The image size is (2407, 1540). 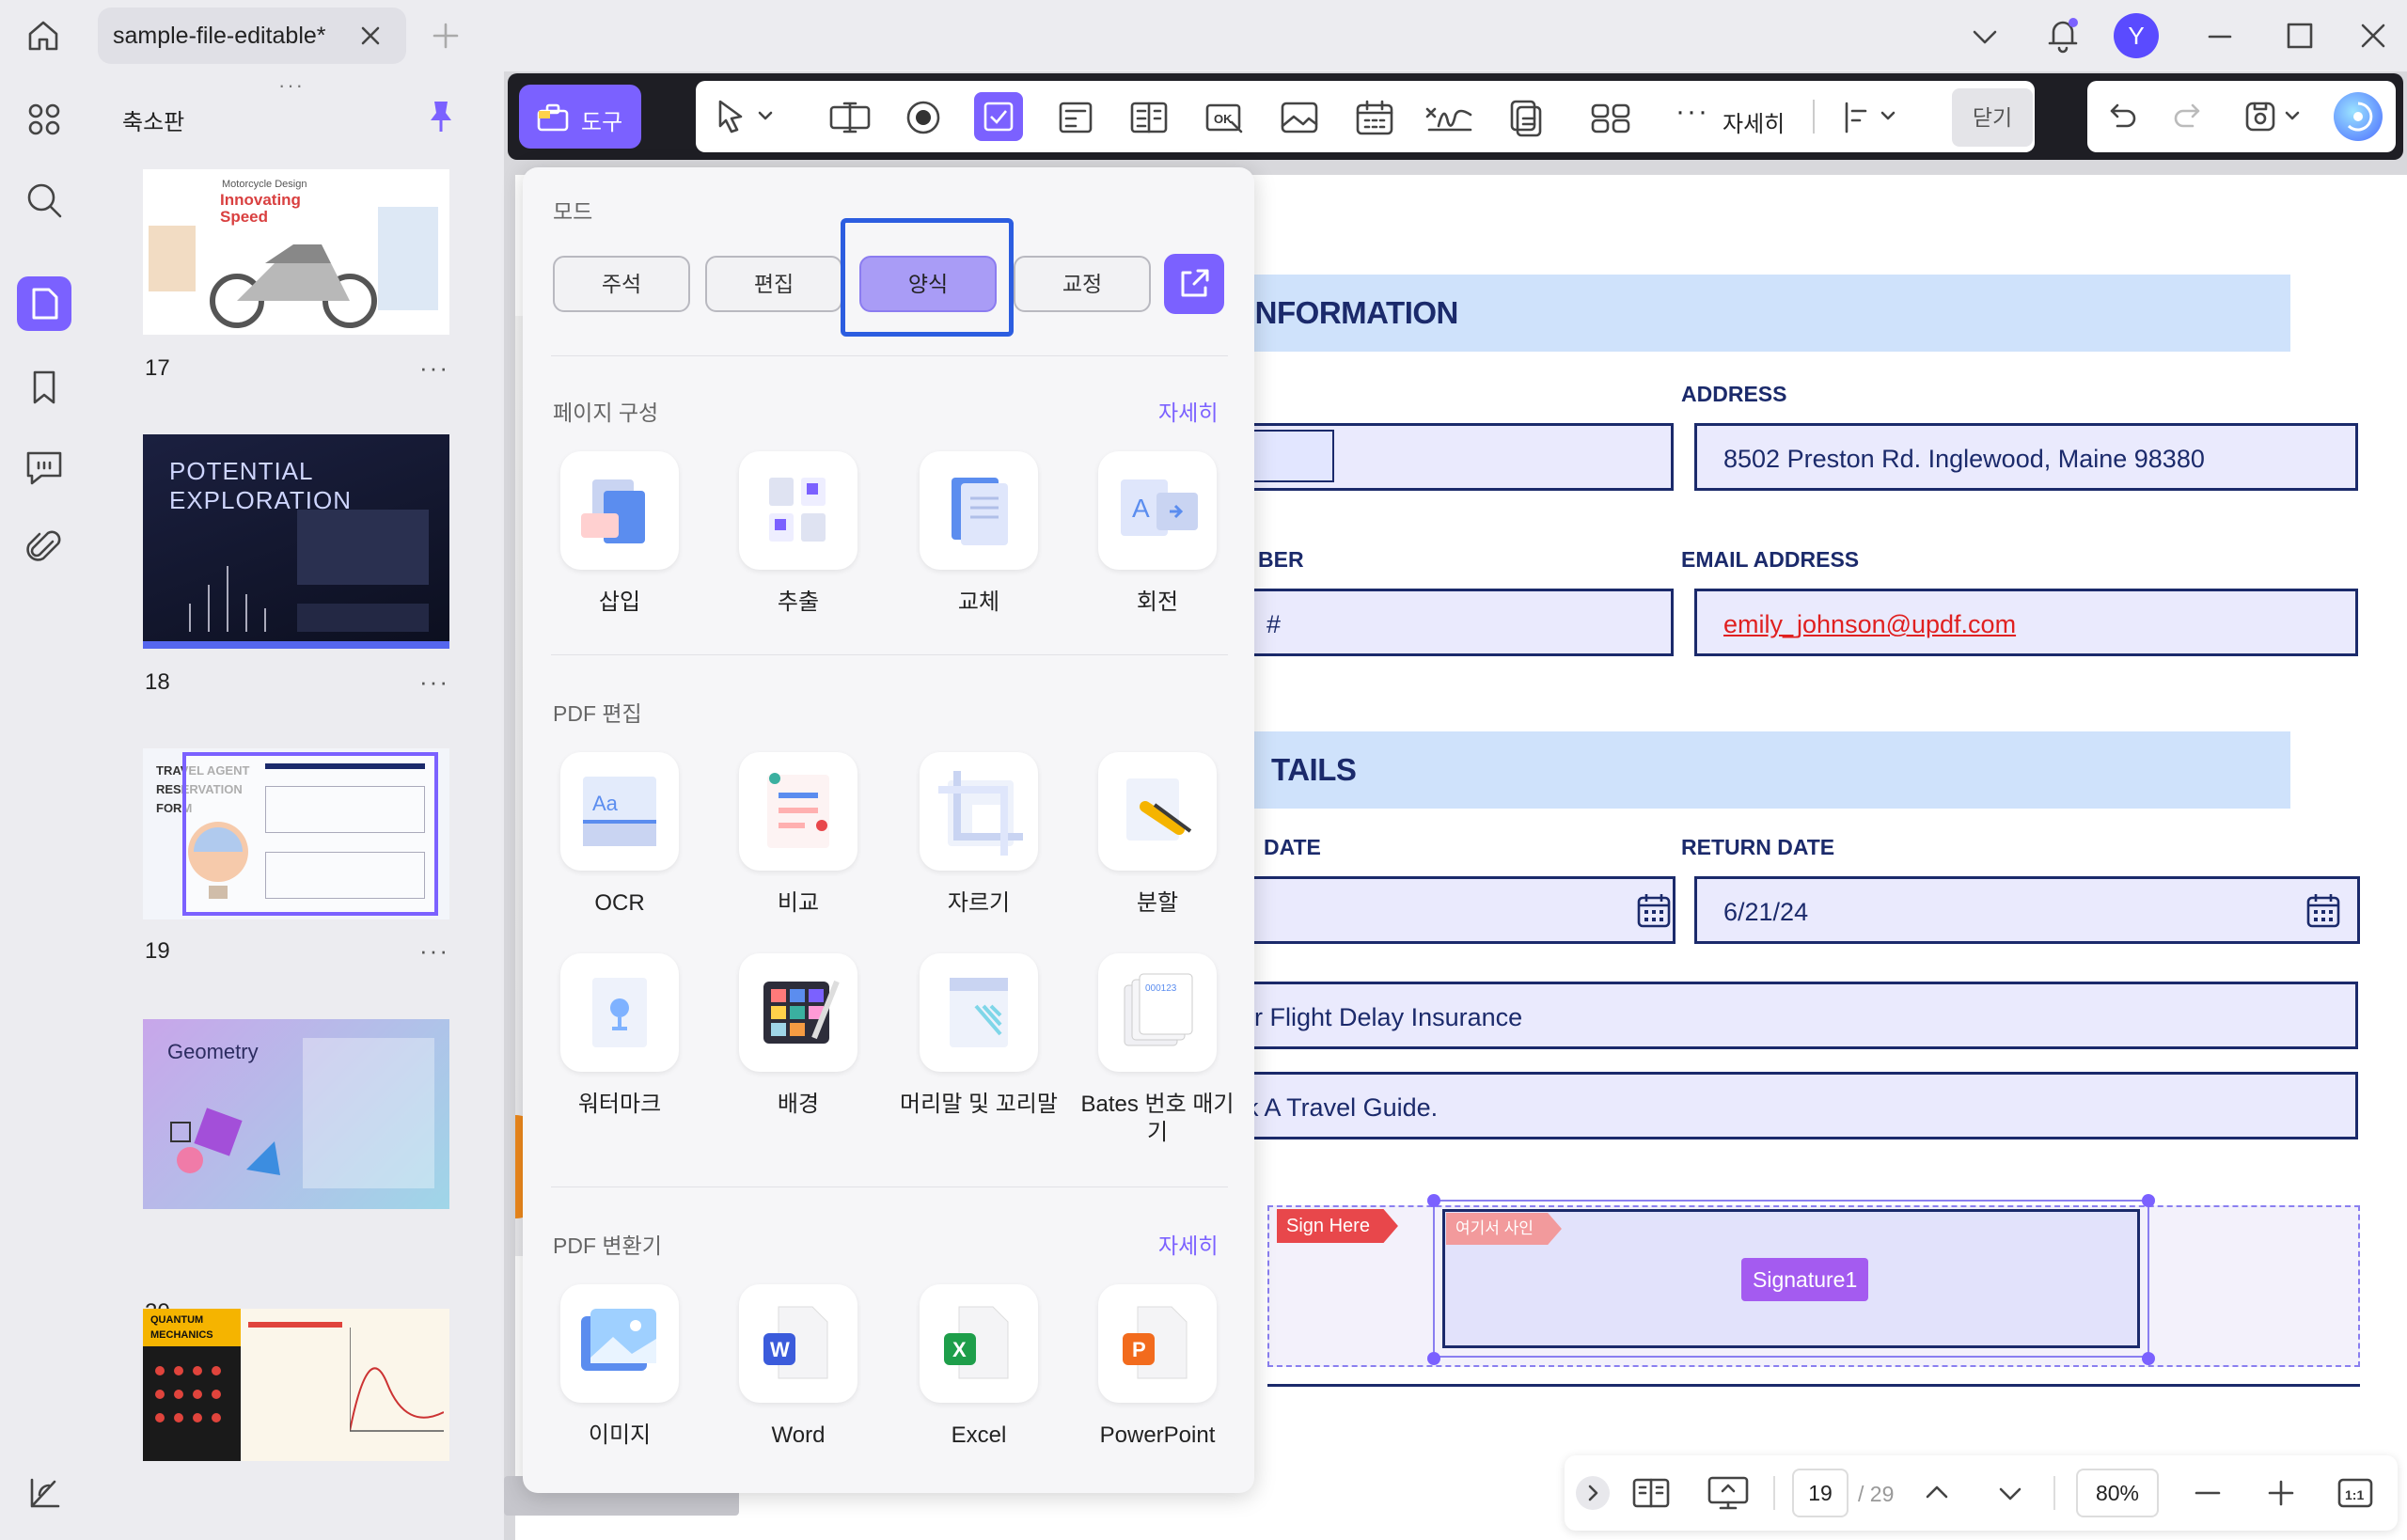 What do you see at coordinates (2208, 1493) in the screenshot?
I see `zoom-out-icon` at bounding box center [2208, 1493].